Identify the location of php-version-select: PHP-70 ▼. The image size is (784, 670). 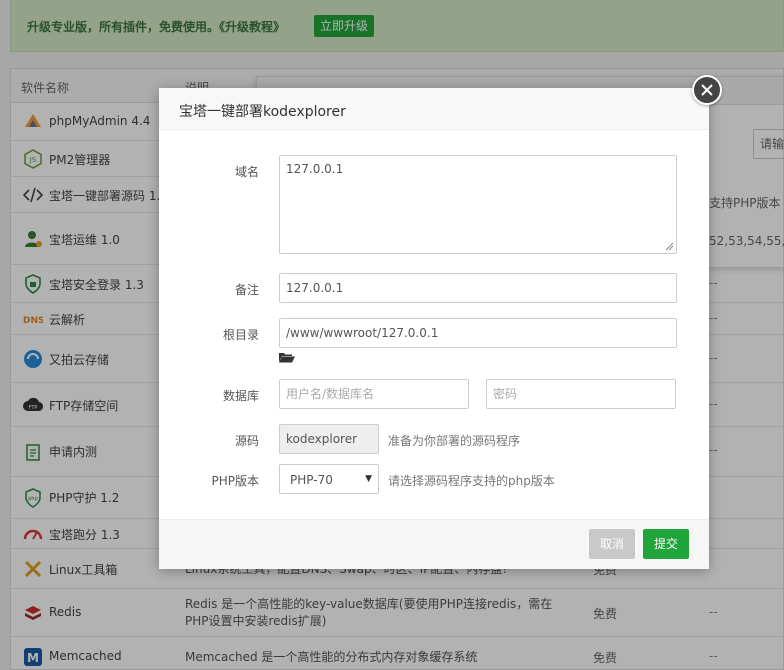
(329, 479).